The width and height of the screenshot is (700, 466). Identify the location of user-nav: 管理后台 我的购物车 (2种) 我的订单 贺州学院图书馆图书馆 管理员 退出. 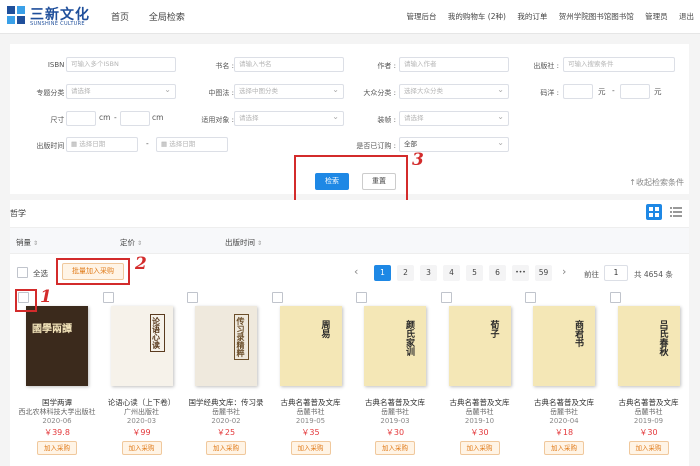
(546, 16).